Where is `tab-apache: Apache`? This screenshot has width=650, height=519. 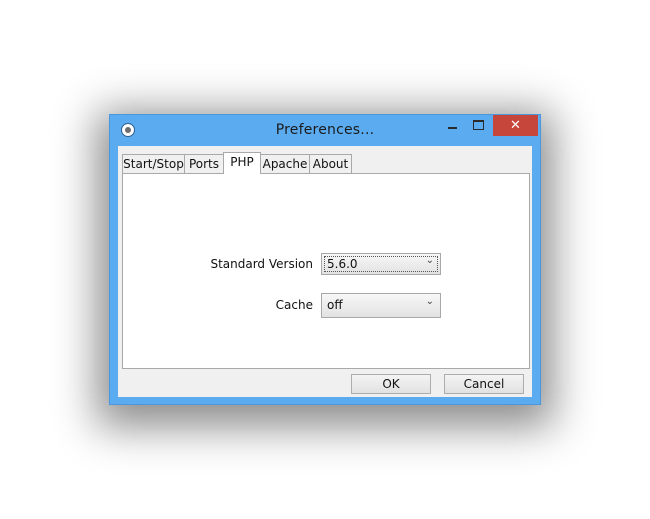 tab-apache: Apache is located at coordinates (285, 163).